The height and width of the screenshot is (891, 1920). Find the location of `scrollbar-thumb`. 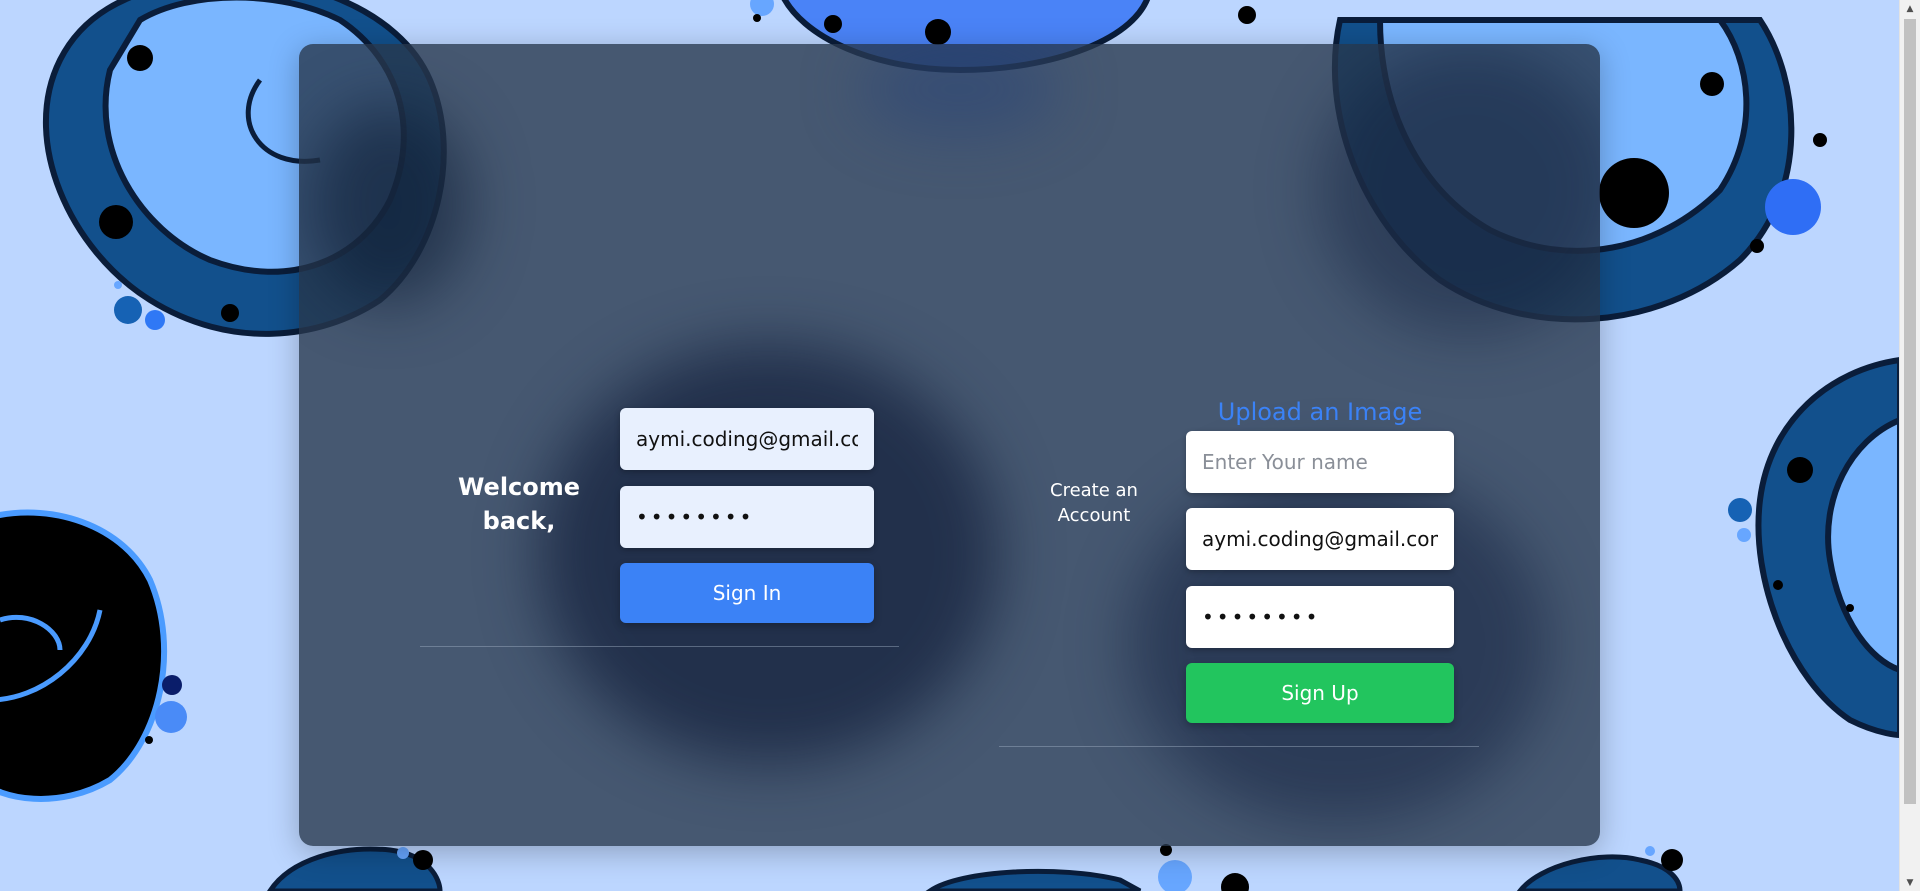

scrollbar-thumb is located at coordinates (1910, 411).